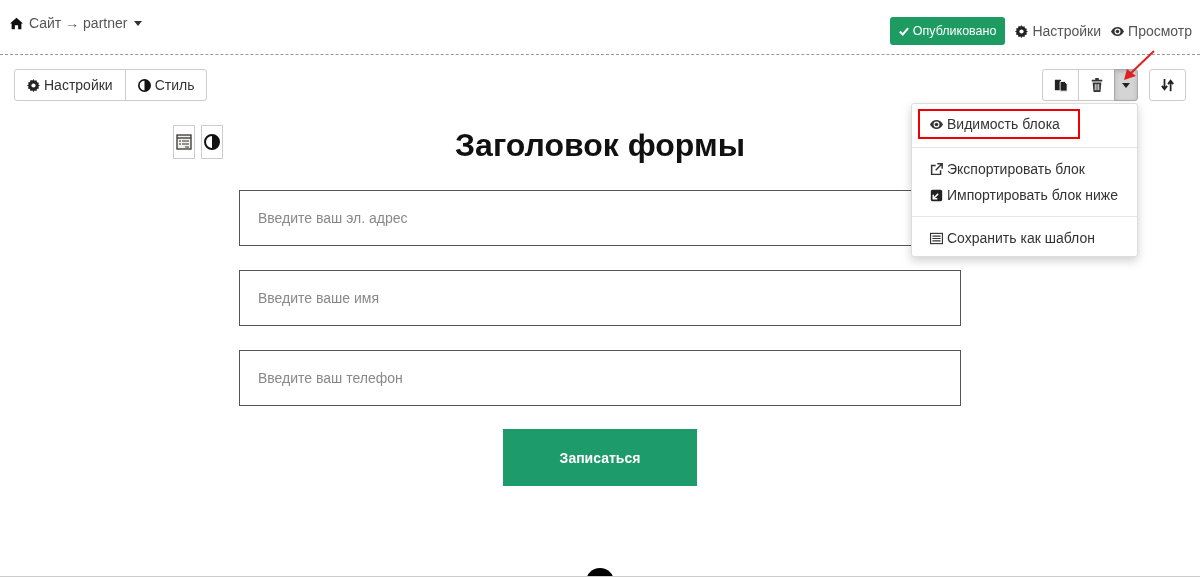 Image resolution: width=1200 pixels, height=577 pixels. What do you see at coordinates (76, 23) in the screenshot?
I see `breadcrumb-menu: Сайт → partner` at bounding box center [76, 23].